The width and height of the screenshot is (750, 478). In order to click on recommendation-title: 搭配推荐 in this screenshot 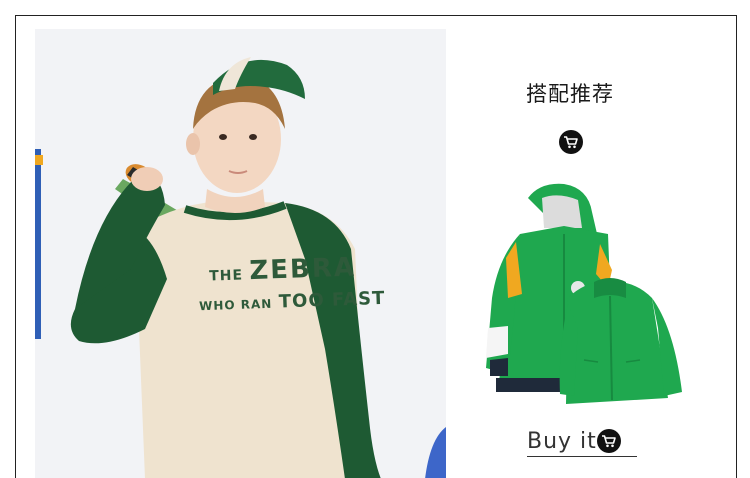, I will do `click(570, 94)`.